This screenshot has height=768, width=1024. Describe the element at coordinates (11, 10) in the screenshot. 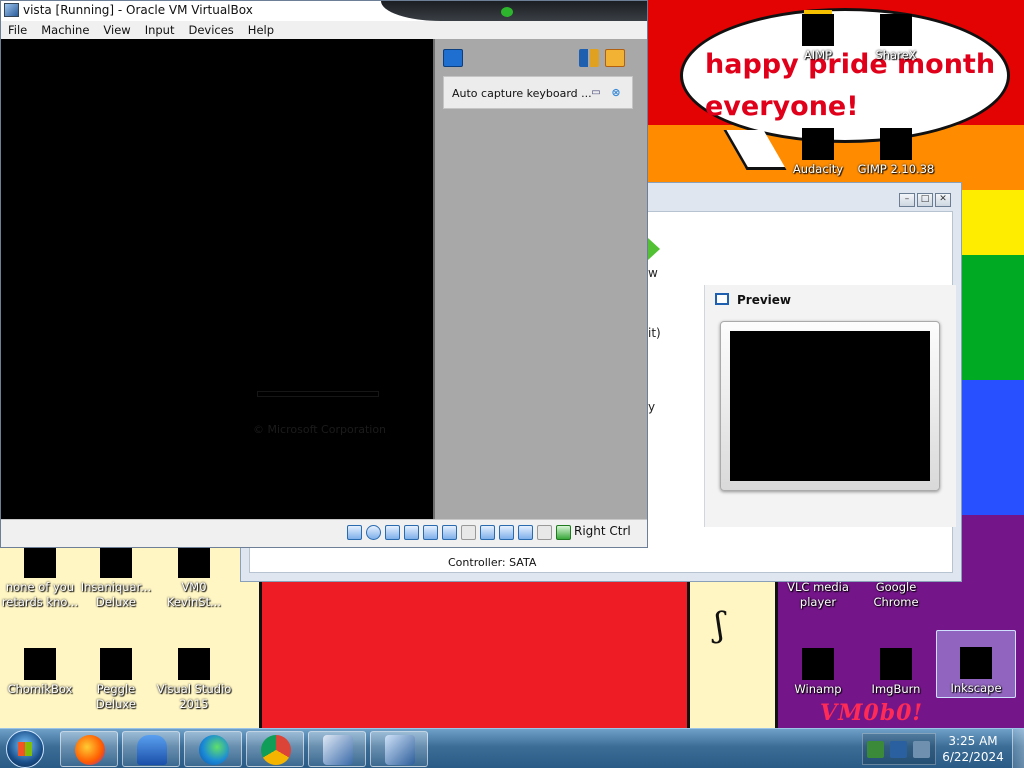

I see `virtualbox-icon` at that location.